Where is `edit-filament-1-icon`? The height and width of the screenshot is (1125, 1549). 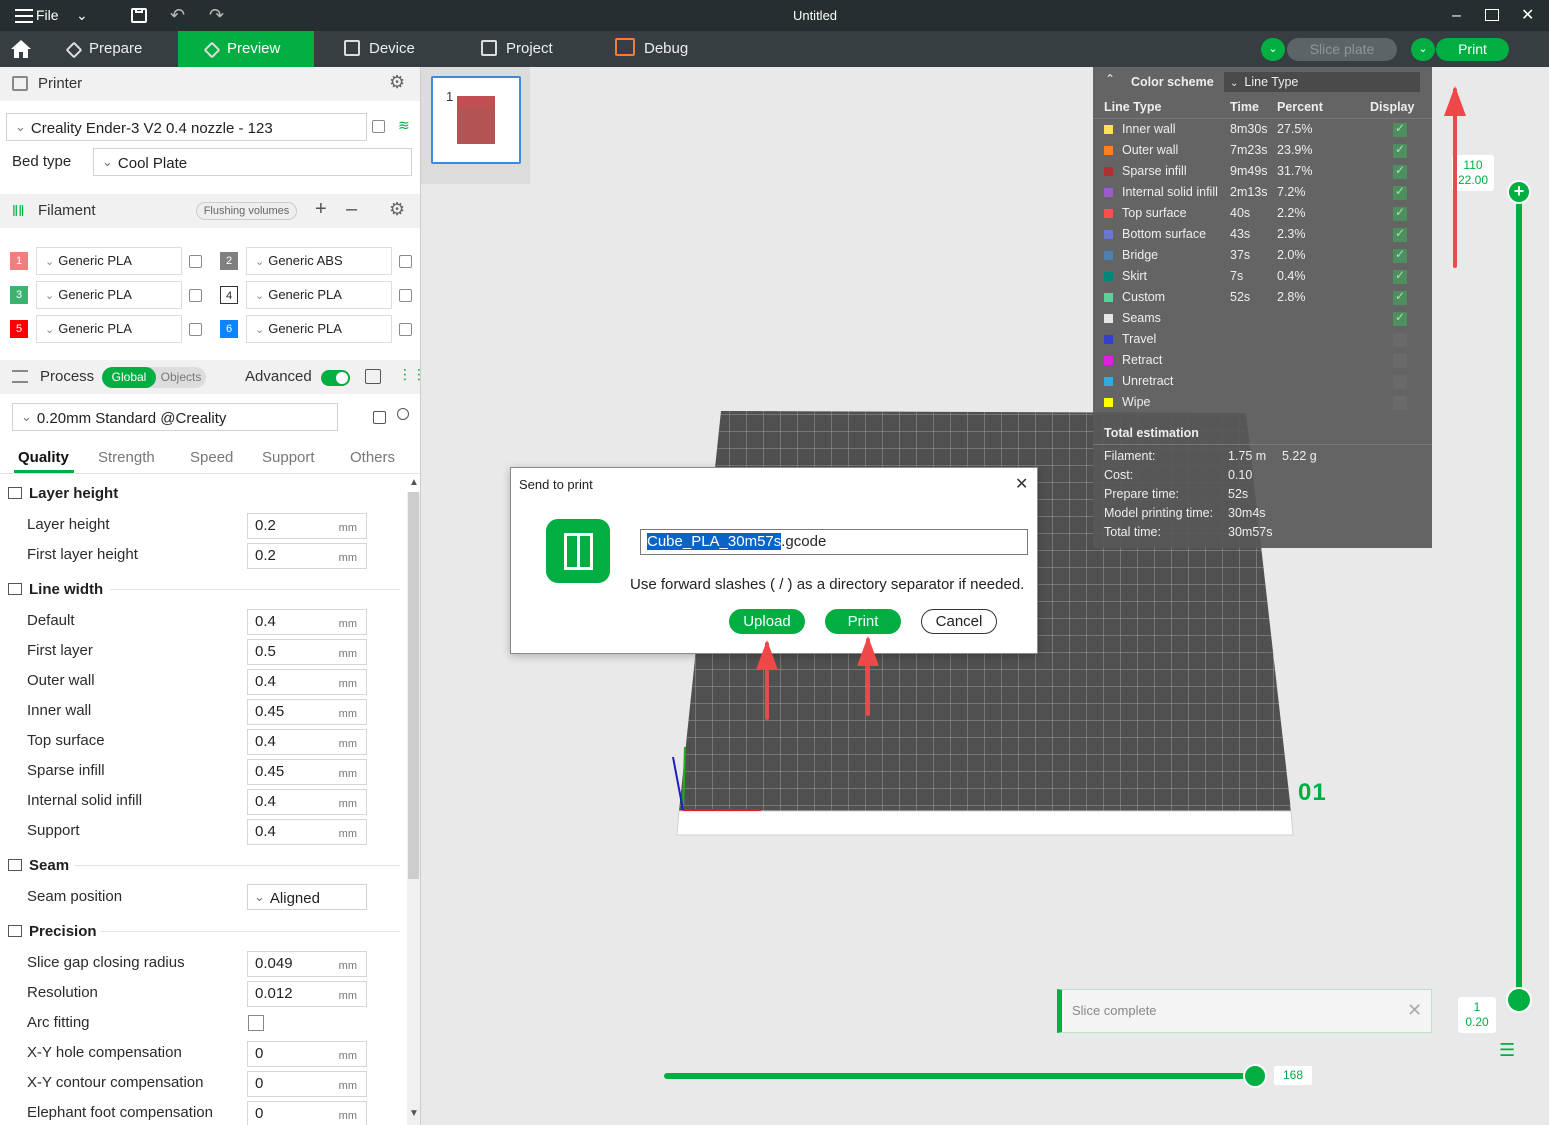
edit-filament-1-icon is located at coordinates (195, 261).